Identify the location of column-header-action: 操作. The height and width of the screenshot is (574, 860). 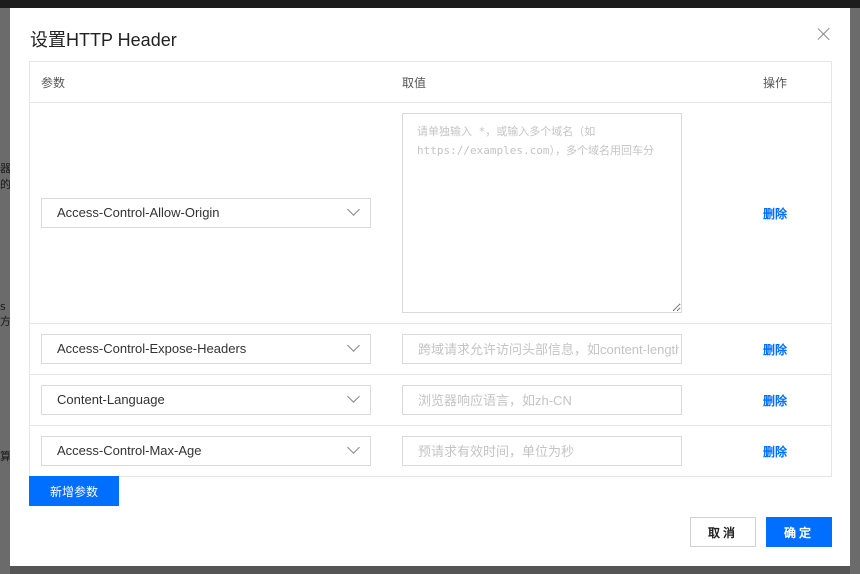
(792, 82).